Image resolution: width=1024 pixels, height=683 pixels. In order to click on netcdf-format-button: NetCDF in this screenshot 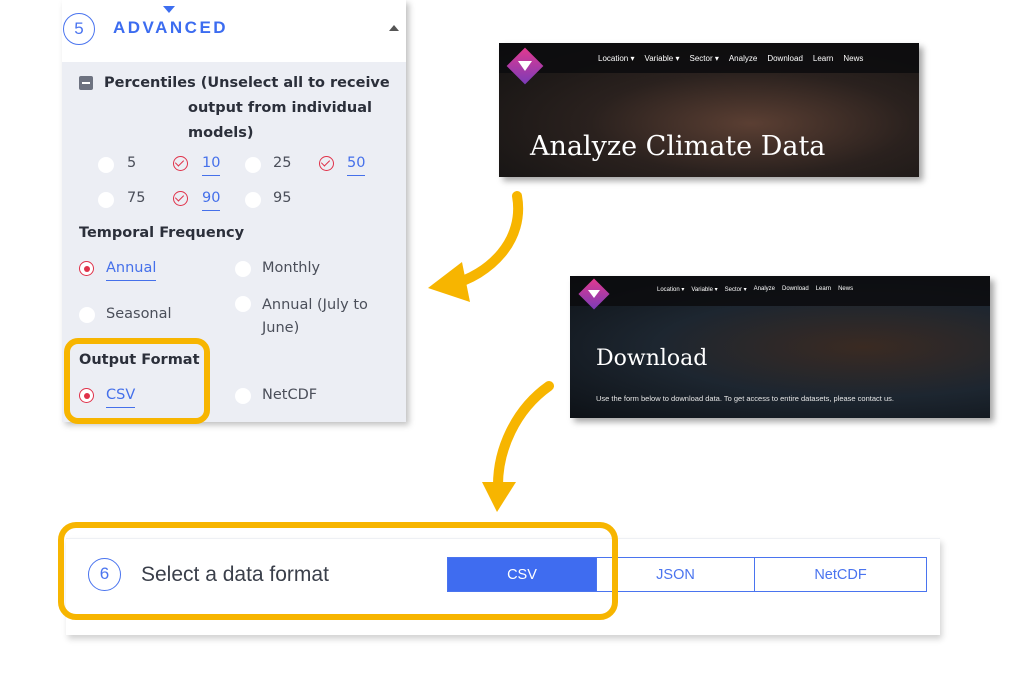, I will do `click(840, 574)`.